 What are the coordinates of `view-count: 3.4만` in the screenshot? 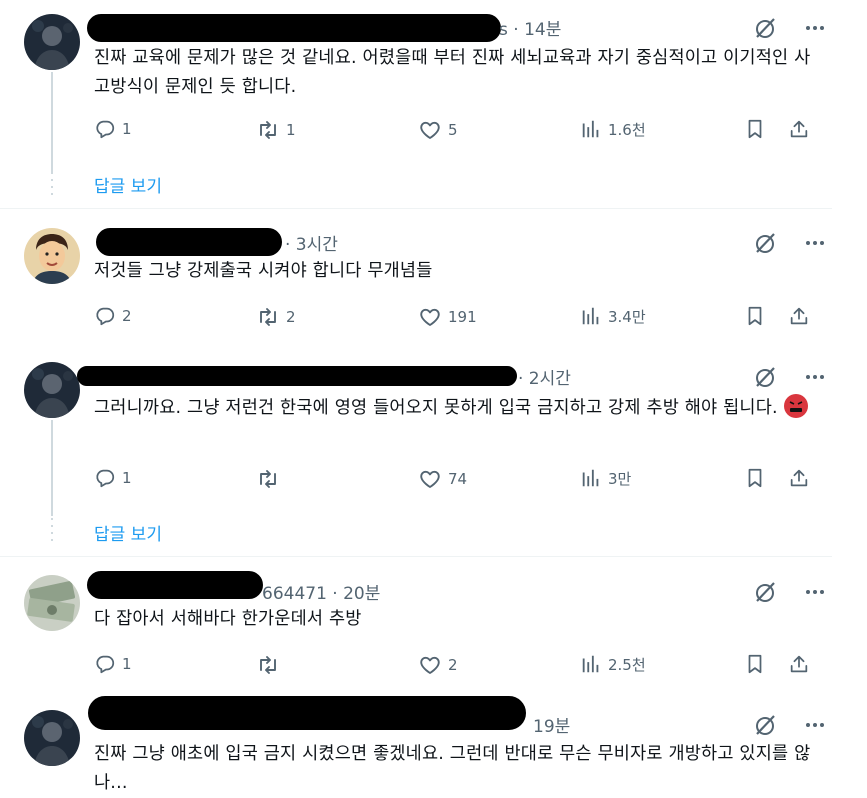 It's located at (627, 316).